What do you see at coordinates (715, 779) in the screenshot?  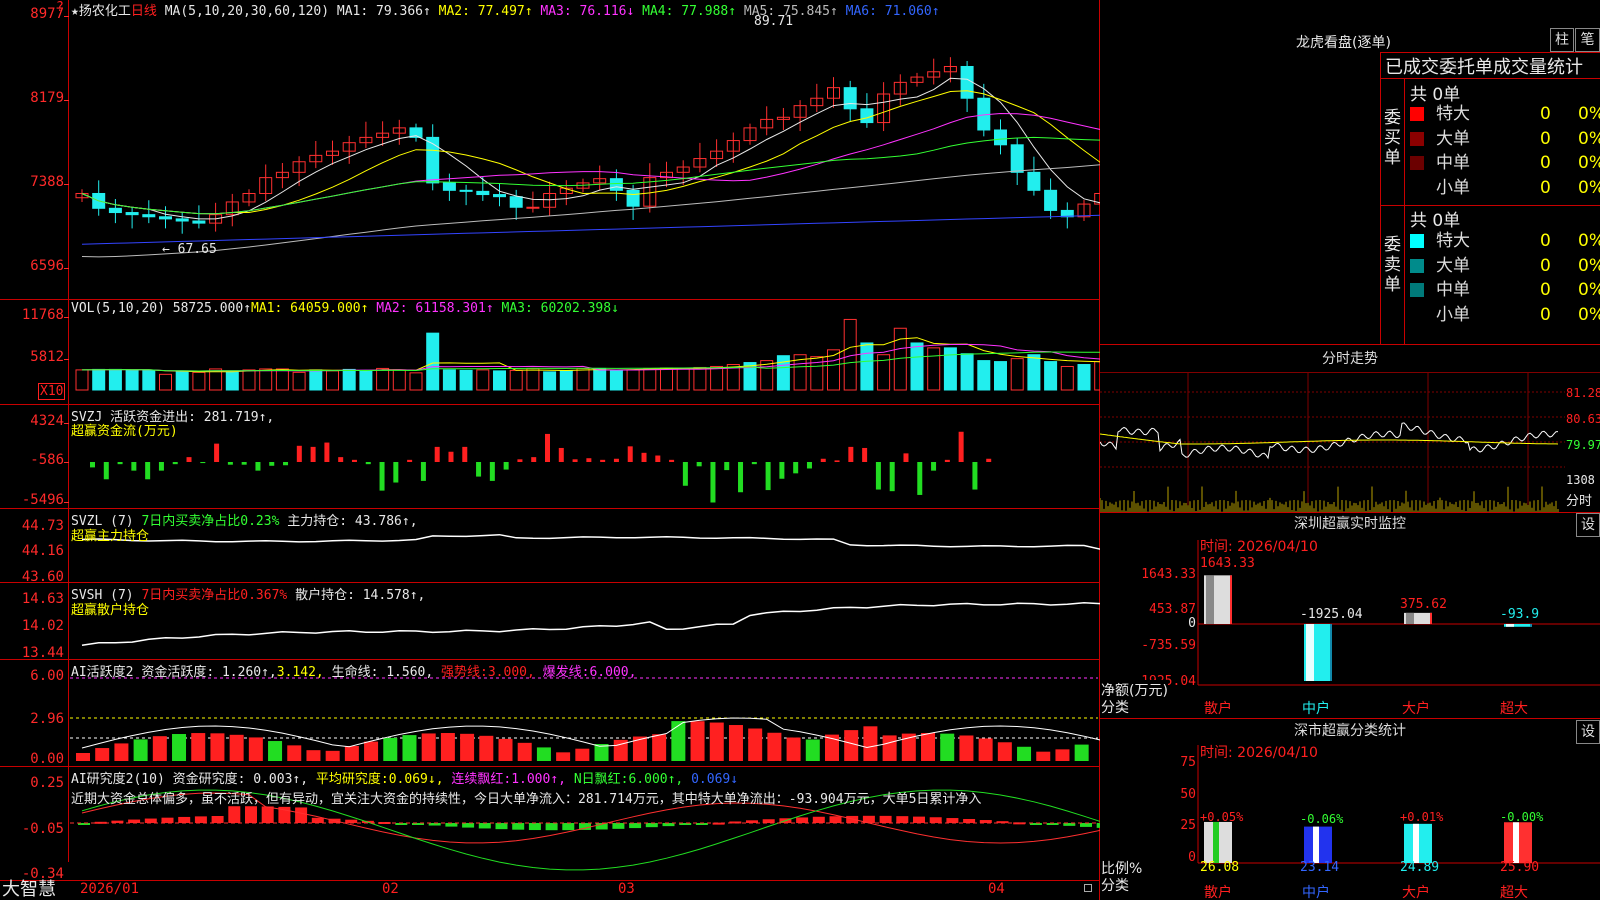 I see `ai-last-value: 0.069↓` at bounding box center [715, 779].